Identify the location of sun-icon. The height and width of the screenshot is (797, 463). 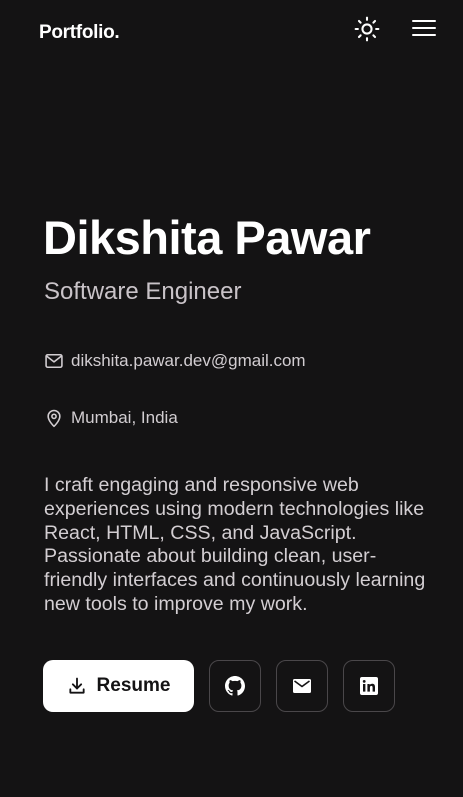
(367, 29).